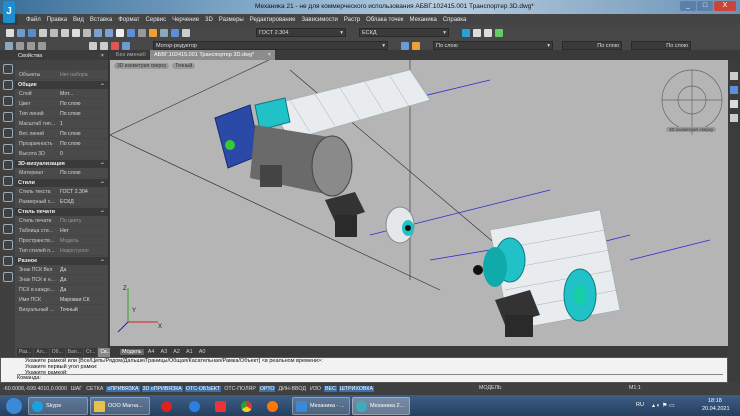  What do you see at coordinates (291, 389) in the screenshot?
I see `status-toggle: ДИН-ВВОД` at bounding box center [291, 389].